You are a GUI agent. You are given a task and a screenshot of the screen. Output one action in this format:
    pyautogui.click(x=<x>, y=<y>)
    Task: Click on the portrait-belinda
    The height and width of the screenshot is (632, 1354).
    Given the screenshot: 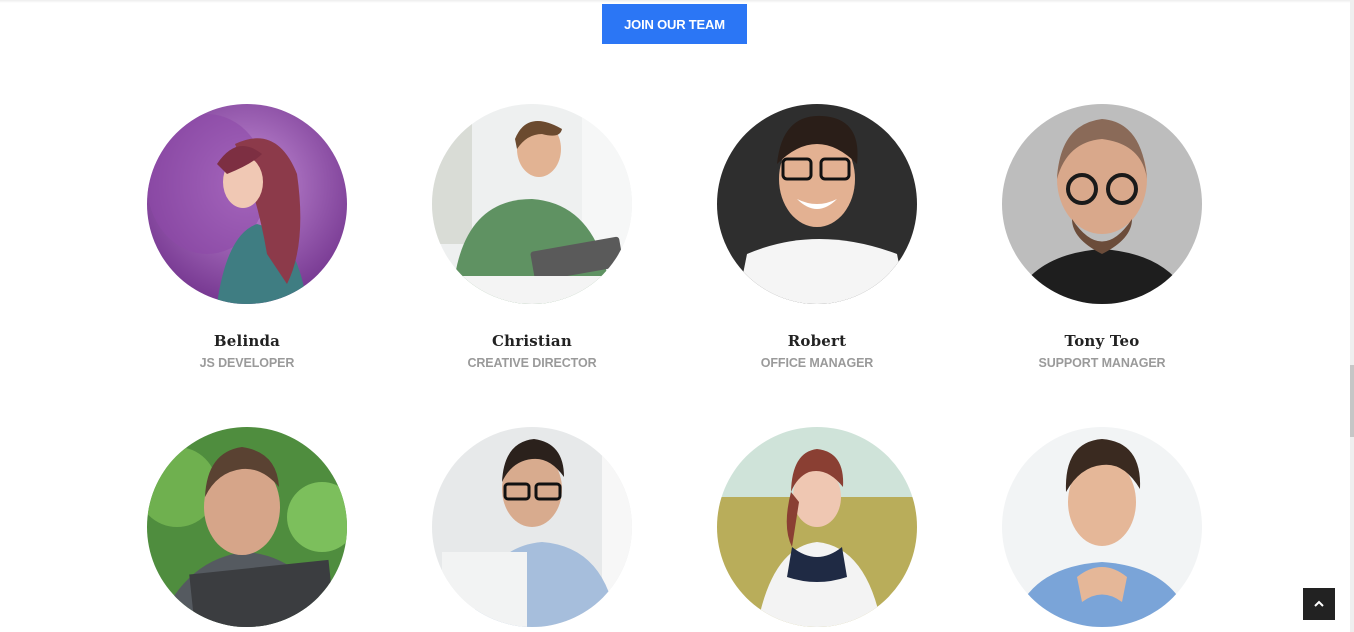 What is the action you would take?
    pyautogui.click(x=247, y=204)
    